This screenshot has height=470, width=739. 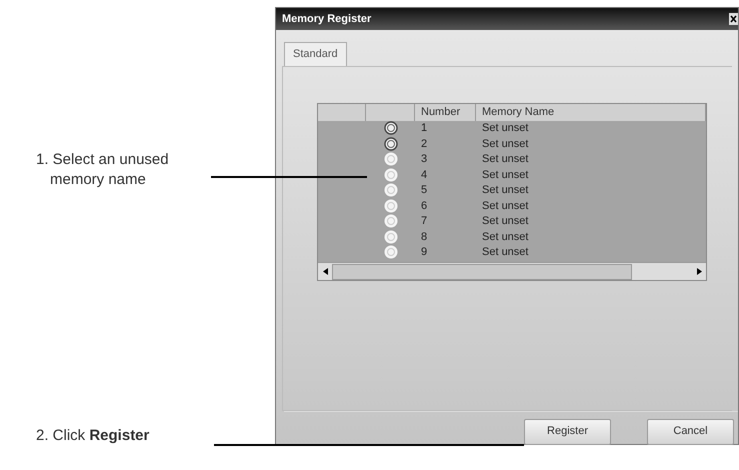 What do you see at coordinates (482, 272) in the screenshot?
I see `scrollbar-thumb` at bounding box center [482, 272].